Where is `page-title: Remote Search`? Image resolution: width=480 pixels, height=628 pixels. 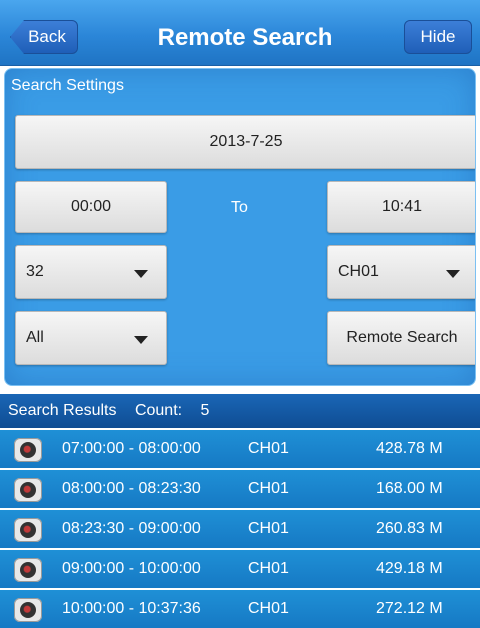 page-title: Remote Search is located at coordinates (245, 37).